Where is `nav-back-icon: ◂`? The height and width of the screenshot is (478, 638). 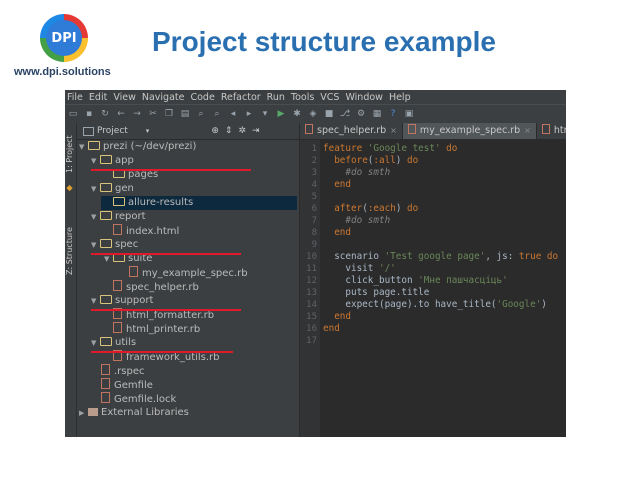
nav-back-icon: ◂ is located at coordinates (233, 114).